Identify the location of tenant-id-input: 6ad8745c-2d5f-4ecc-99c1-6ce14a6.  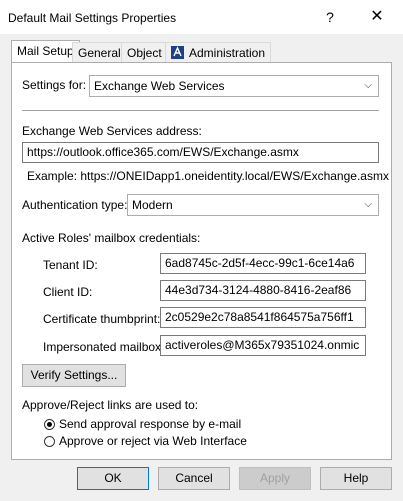
(263, 263).